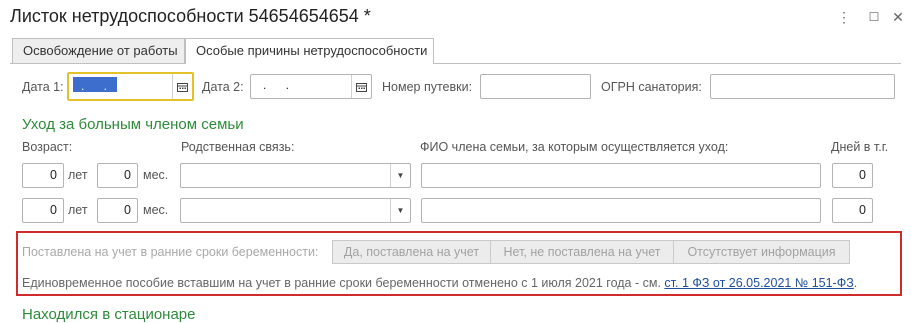 The height and width of the screenshot is (323, 911). What do you see at coordinates (47, 147) in the screenshot?
I see `age-header: Возраст:` at bounding box center [47, 147].